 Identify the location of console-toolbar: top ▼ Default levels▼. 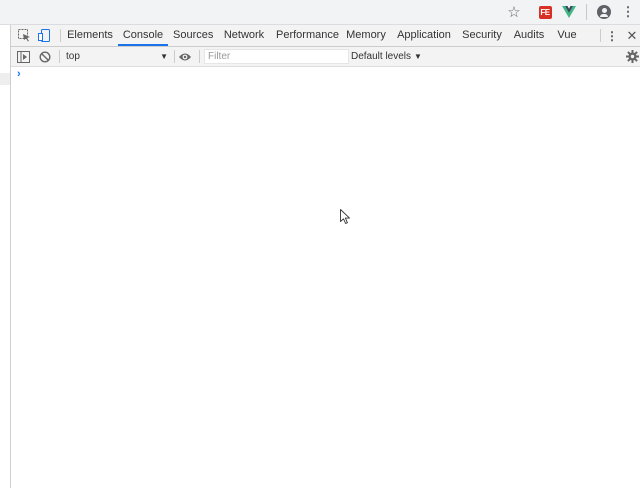
(325, 57).